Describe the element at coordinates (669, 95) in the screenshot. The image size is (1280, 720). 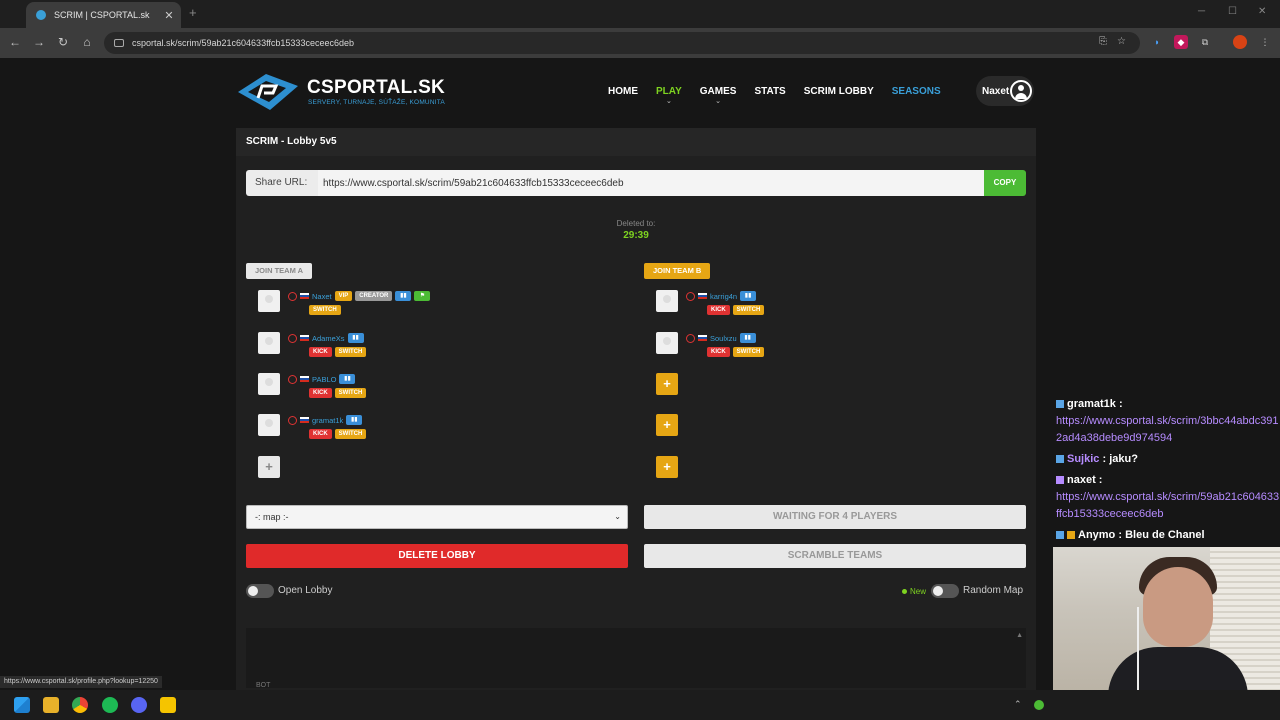
I see `nav-play: PLAY ⌄` at that location.